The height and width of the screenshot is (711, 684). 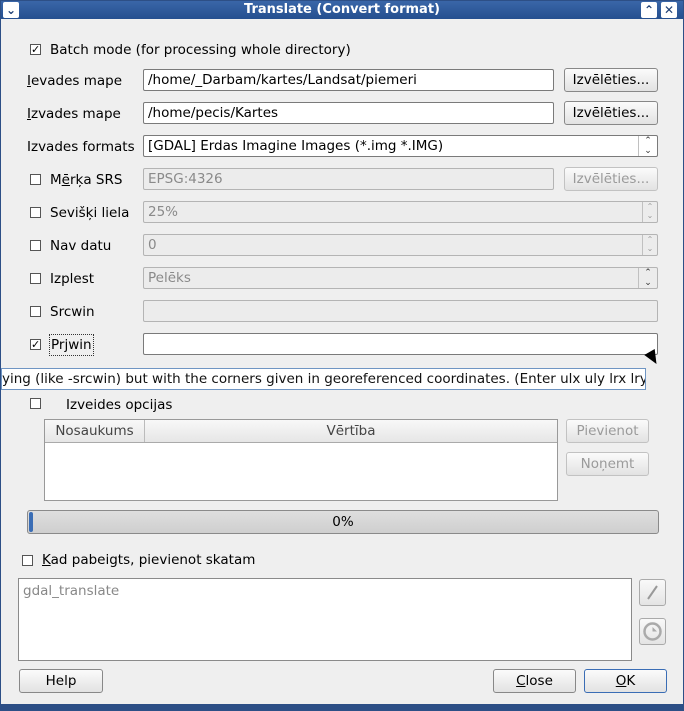 I want to click on refresh-icon, so click(x=652, y=631).